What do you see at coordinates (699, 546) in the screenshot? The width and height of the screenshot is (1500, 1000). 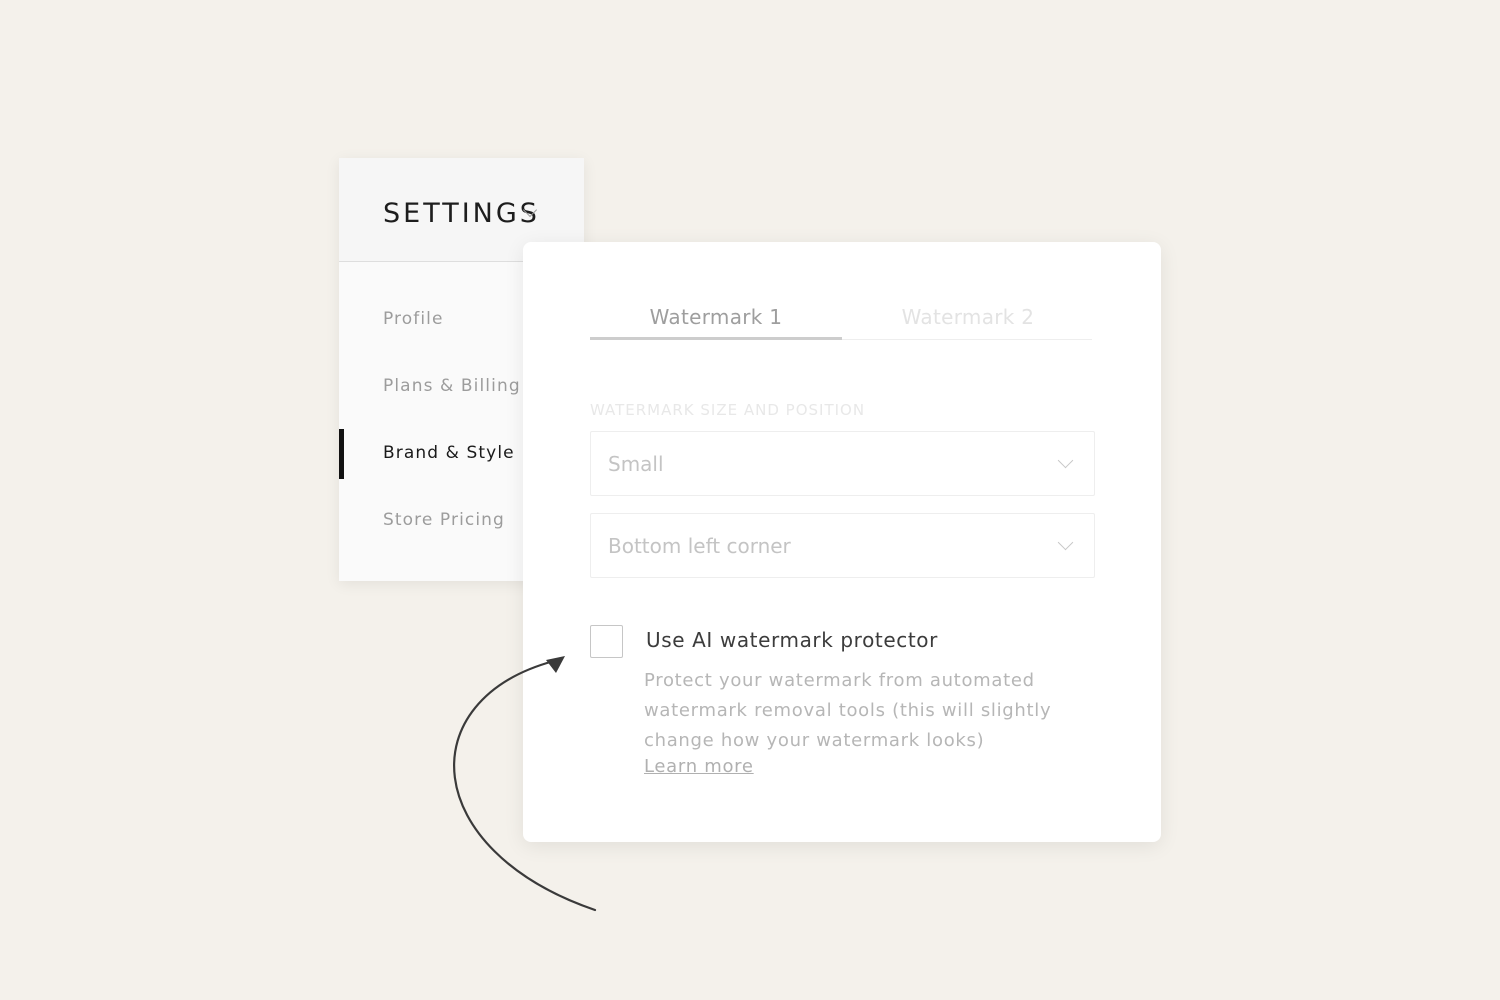 I see `watermark-position-value: Bottom left corner` at bounding box center [699, 546].